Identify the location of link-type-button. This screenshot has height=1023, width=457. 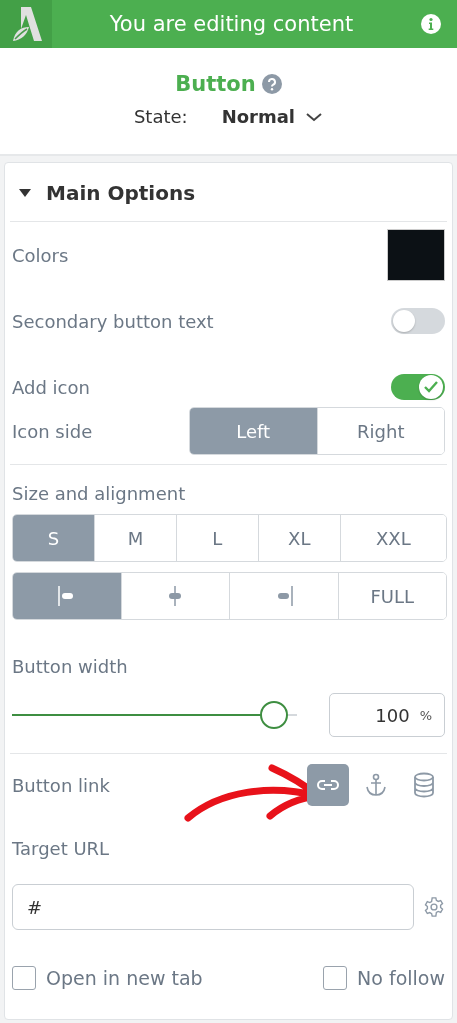
(328, 785).